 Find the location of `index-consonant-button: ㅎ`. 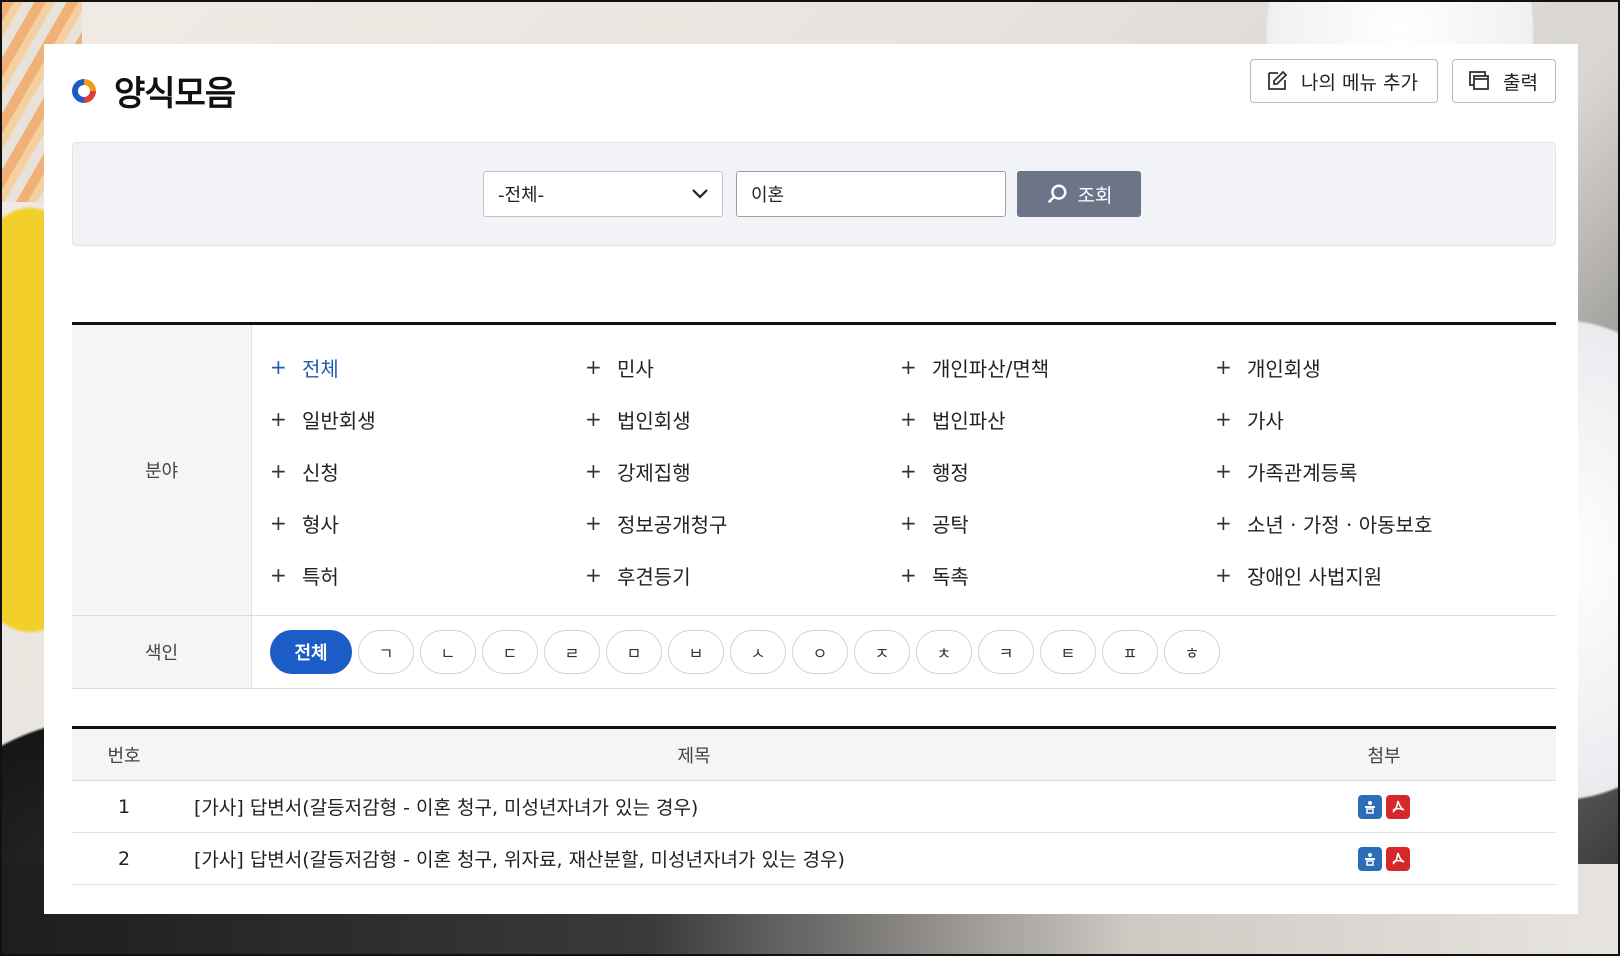

index-consonant-button: ㅎ is located at coordinates (1192, 652).